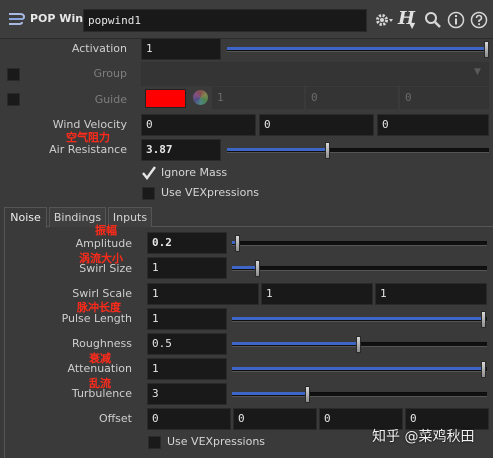  Describe the element at coordinates (316, 125) in the screenshot. I see `wind-velocity-y-field: 0` at that location.